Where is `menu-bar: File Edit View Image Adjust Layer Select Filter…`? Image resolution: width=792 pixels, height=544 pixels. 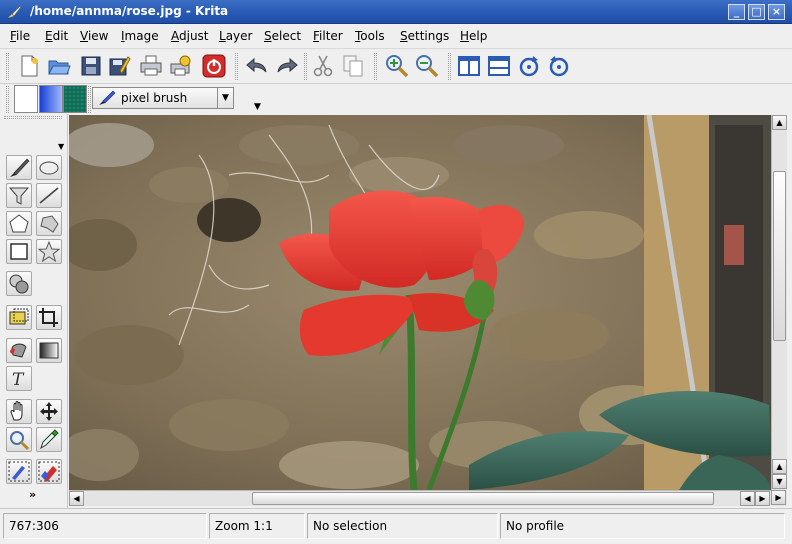
menu-bar: File Edit View Image Adjust Layer Select Filter… is located at coordinates (396, 36).